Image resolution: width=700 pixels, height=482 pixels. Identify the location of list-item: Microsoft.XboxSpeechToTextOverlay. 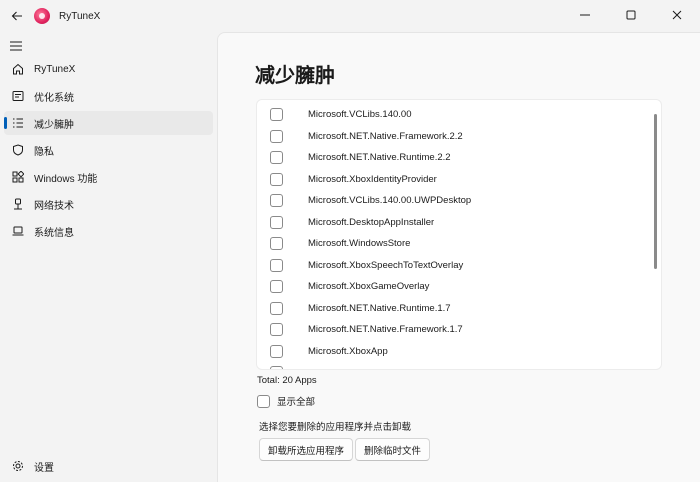
(452, 265).